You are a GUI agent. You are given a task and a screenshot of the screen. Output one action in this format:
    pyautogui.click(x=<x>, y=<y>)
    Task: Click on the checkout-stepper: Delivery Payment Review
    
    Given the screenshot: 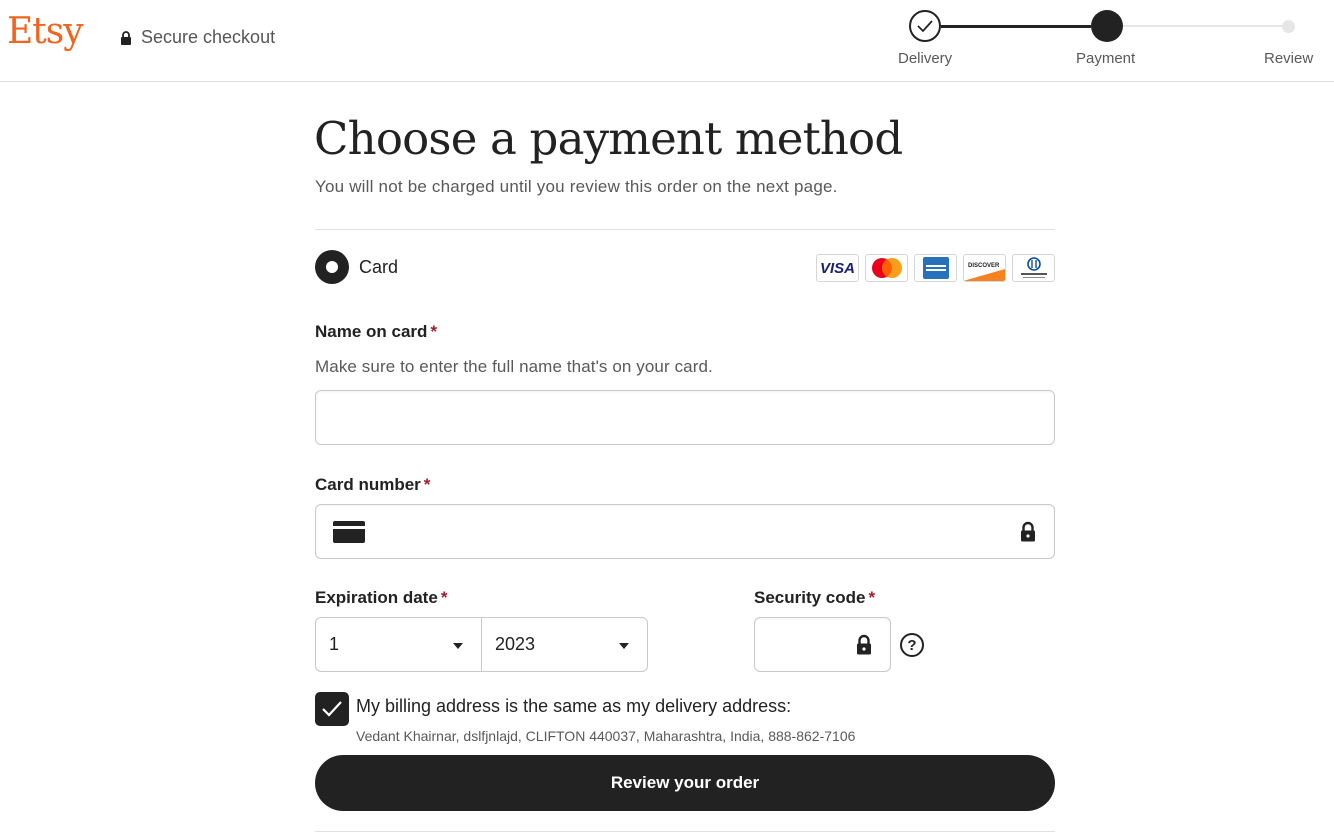 What is the action you would take?
    pyautogui.click(x=1107, y=40)
    